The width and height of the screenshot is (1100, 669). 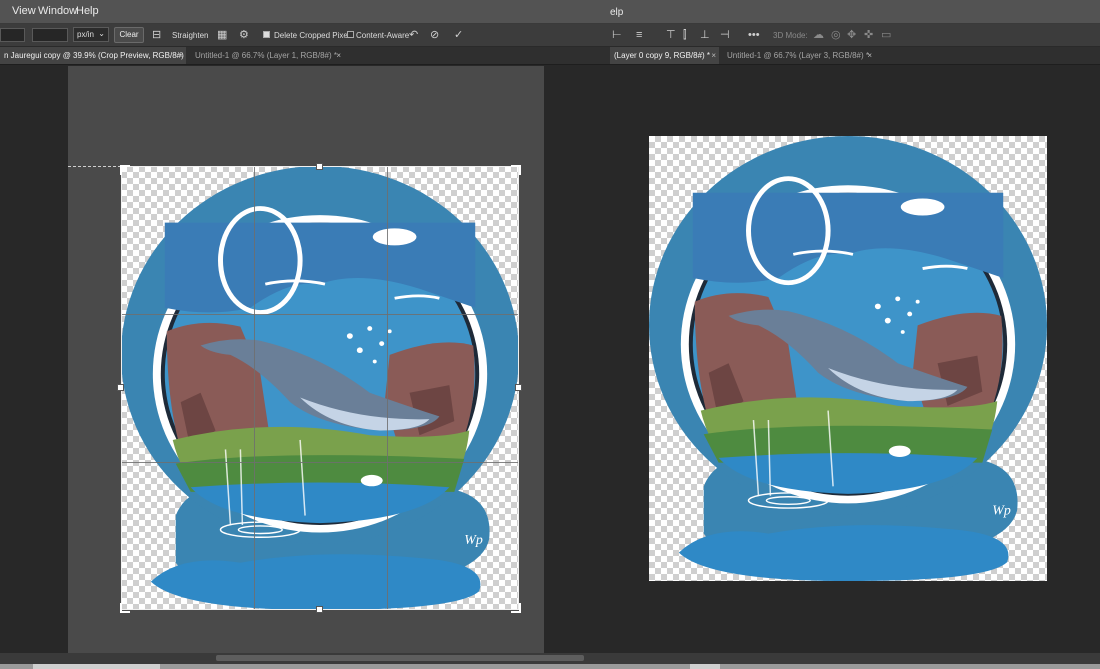 What do you see at coordinates (24, 11) in the screenshot?
I see `menu-view: View` at bounding box center [24, 11].